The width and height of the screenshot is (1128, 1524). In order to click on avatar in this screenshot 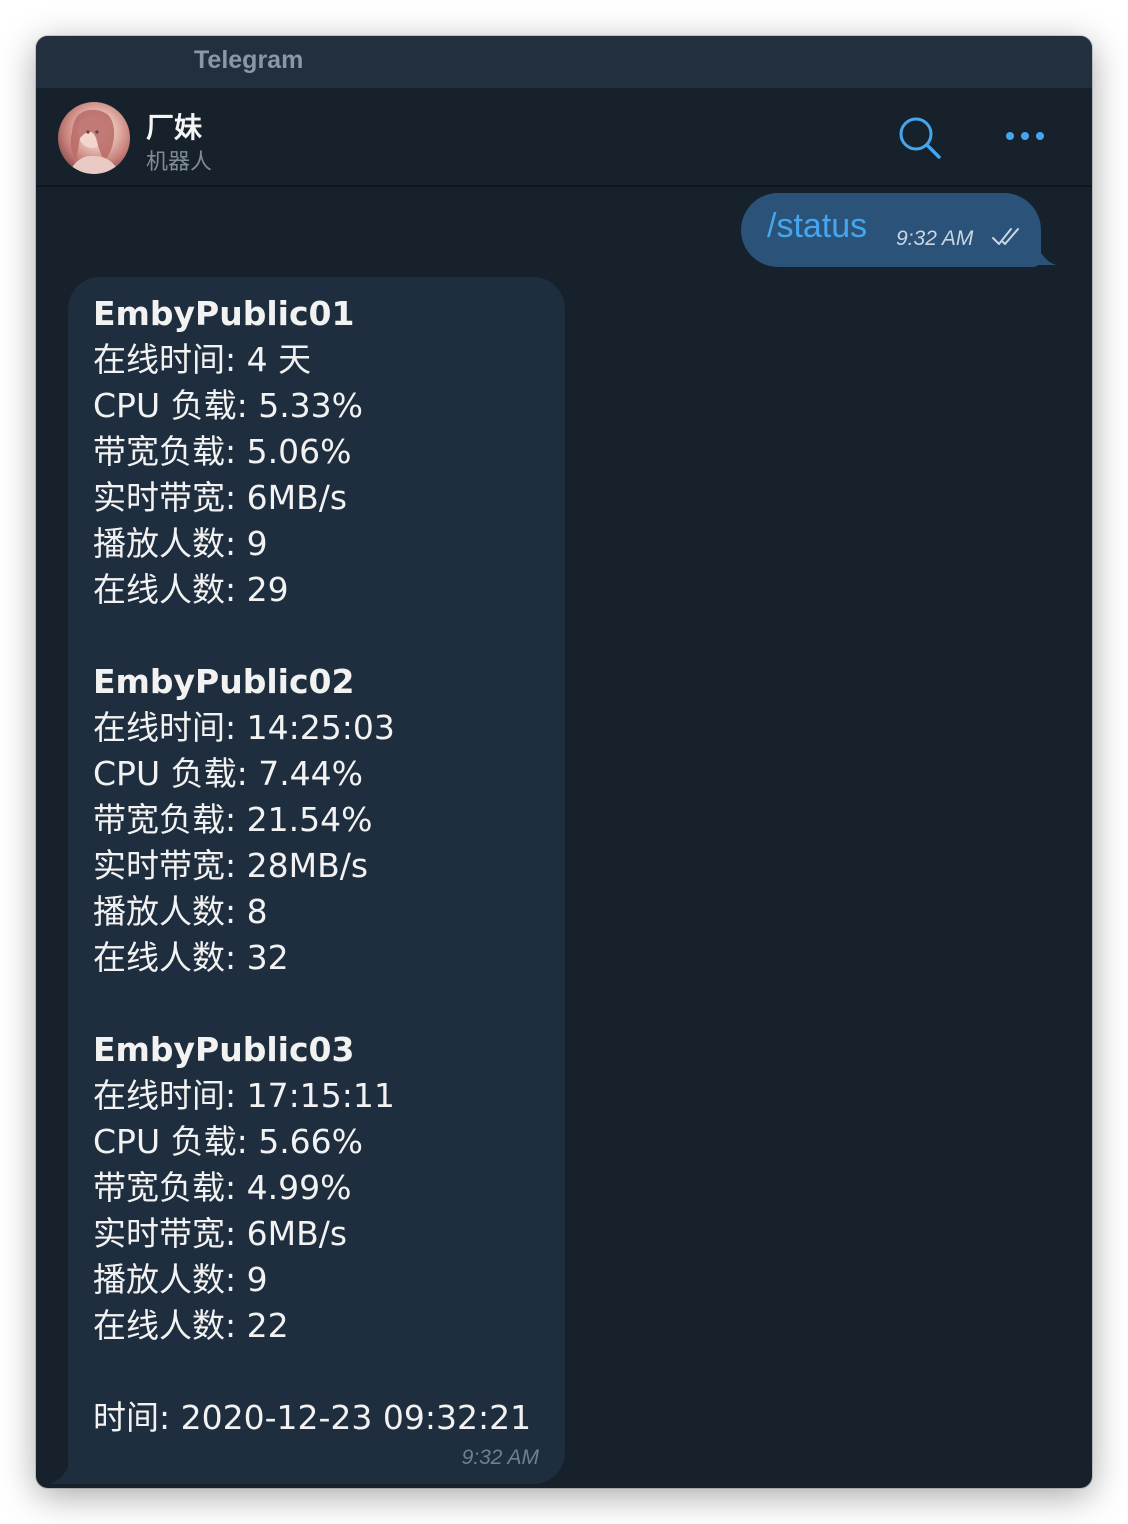, I will do `click(94, 138)`.